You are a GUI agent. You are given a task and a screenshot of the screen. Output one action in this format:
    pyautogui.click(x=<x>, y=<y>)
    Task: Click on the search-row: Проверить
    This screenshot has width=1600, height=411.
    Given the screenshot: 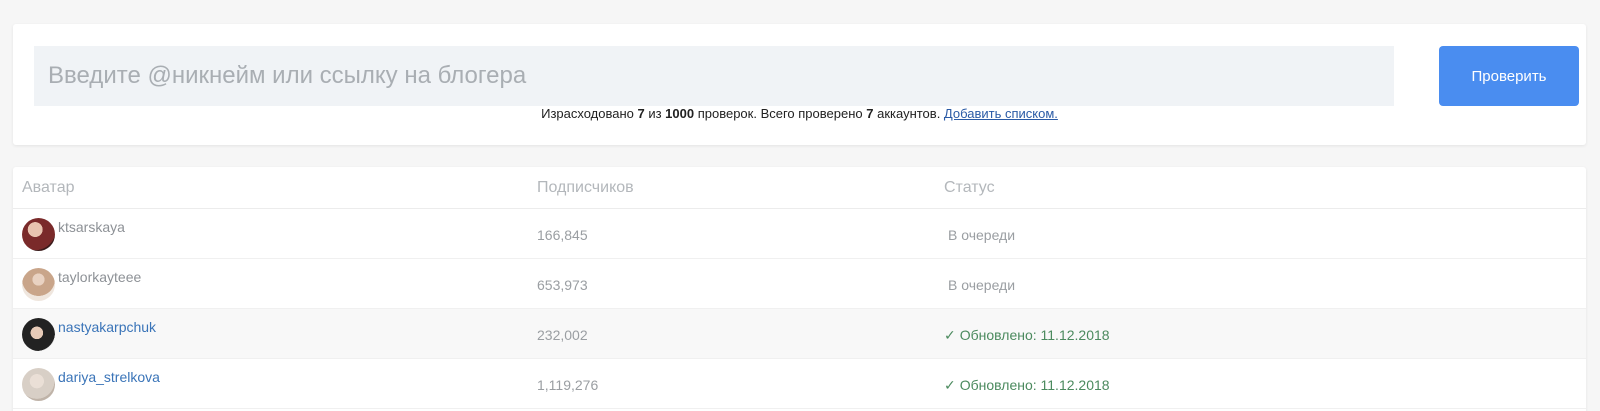 What is the action you would take?
    pyautogui.click(x=806, y=76)
    